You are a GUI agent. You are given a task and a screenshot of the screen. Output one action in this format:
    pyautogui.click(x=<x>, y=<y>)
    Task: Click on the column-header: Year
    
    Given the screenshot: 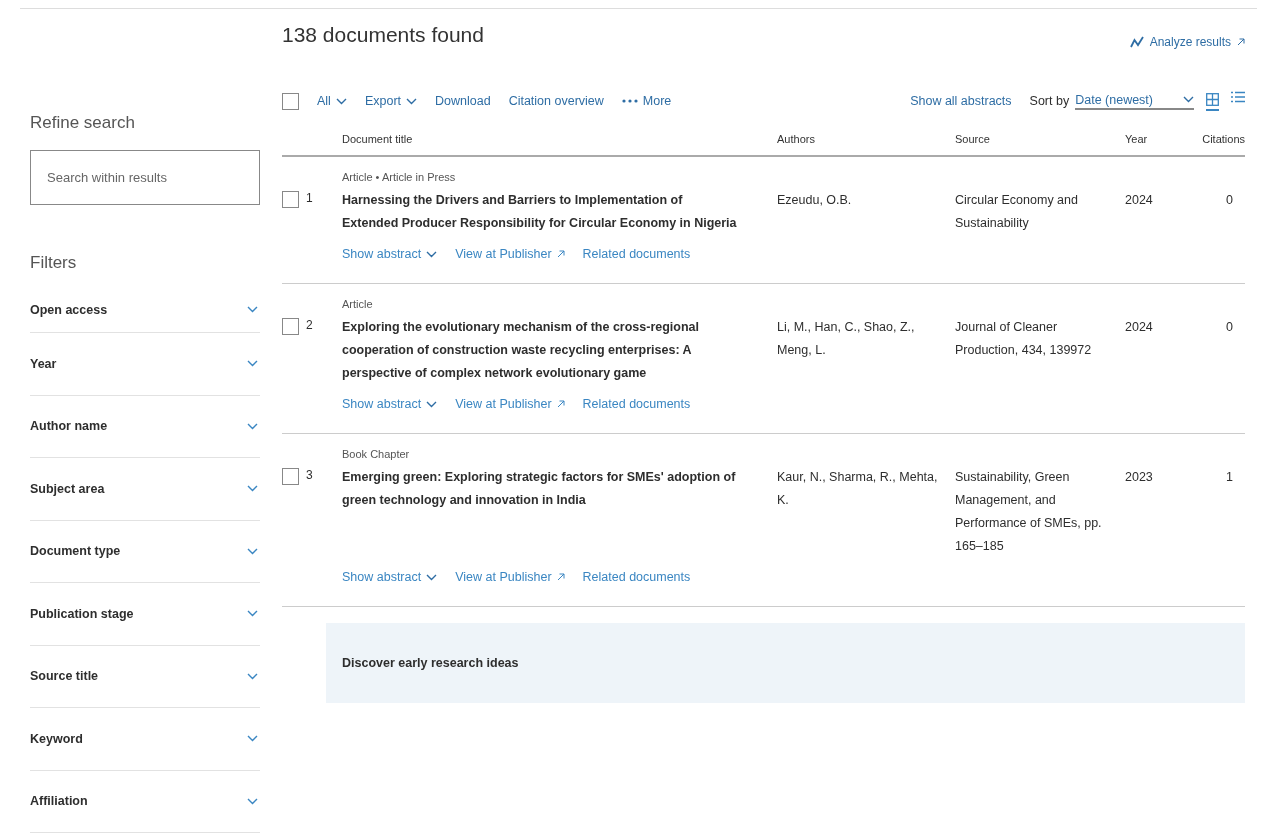 What is the action you would take?
    pyautogui.click(x=1137, y=139)
    